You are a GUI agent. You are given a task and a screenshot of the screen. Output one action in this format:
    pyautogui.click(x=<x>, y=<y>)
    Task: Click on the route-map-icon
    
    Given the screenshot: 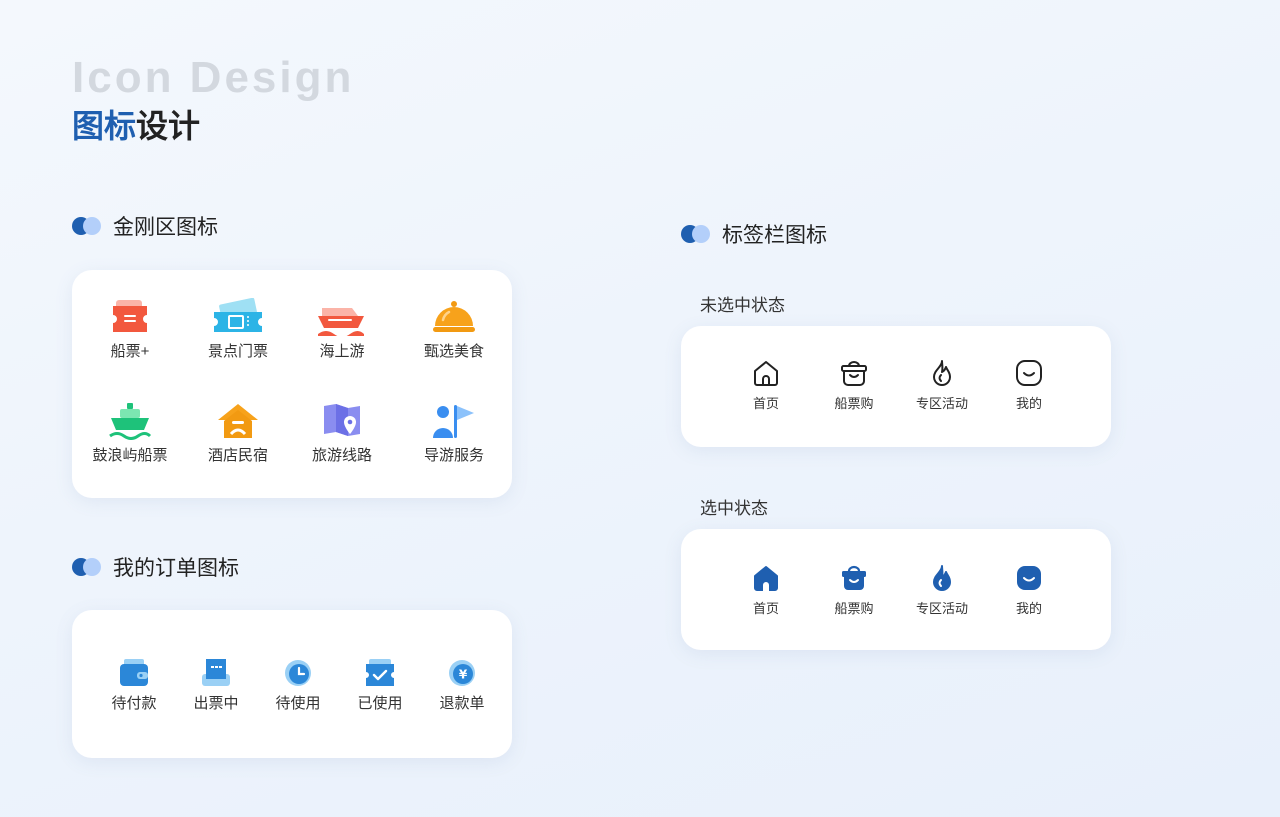 What is the action you would take?
    pyautogui.click(x=342, y=420)
    